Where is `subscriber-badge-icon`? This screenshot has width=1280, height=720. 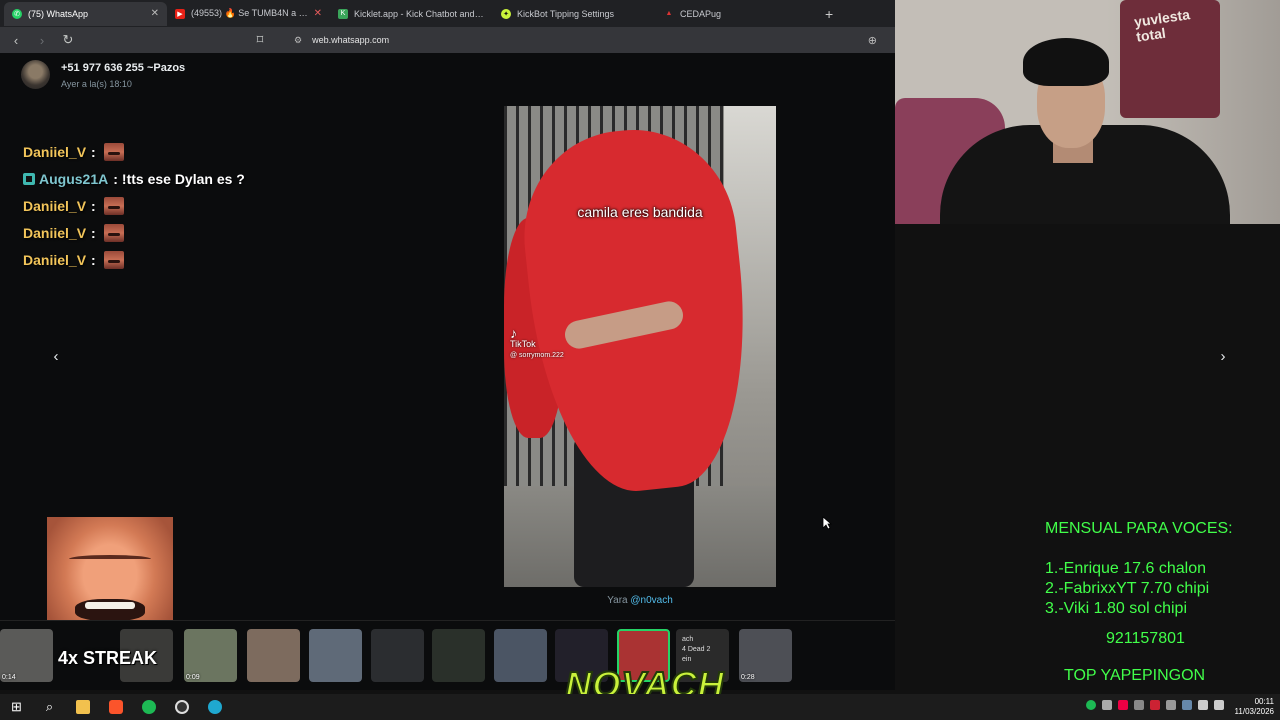 subscriber-badge-icon is located at coordinates (29, 178).